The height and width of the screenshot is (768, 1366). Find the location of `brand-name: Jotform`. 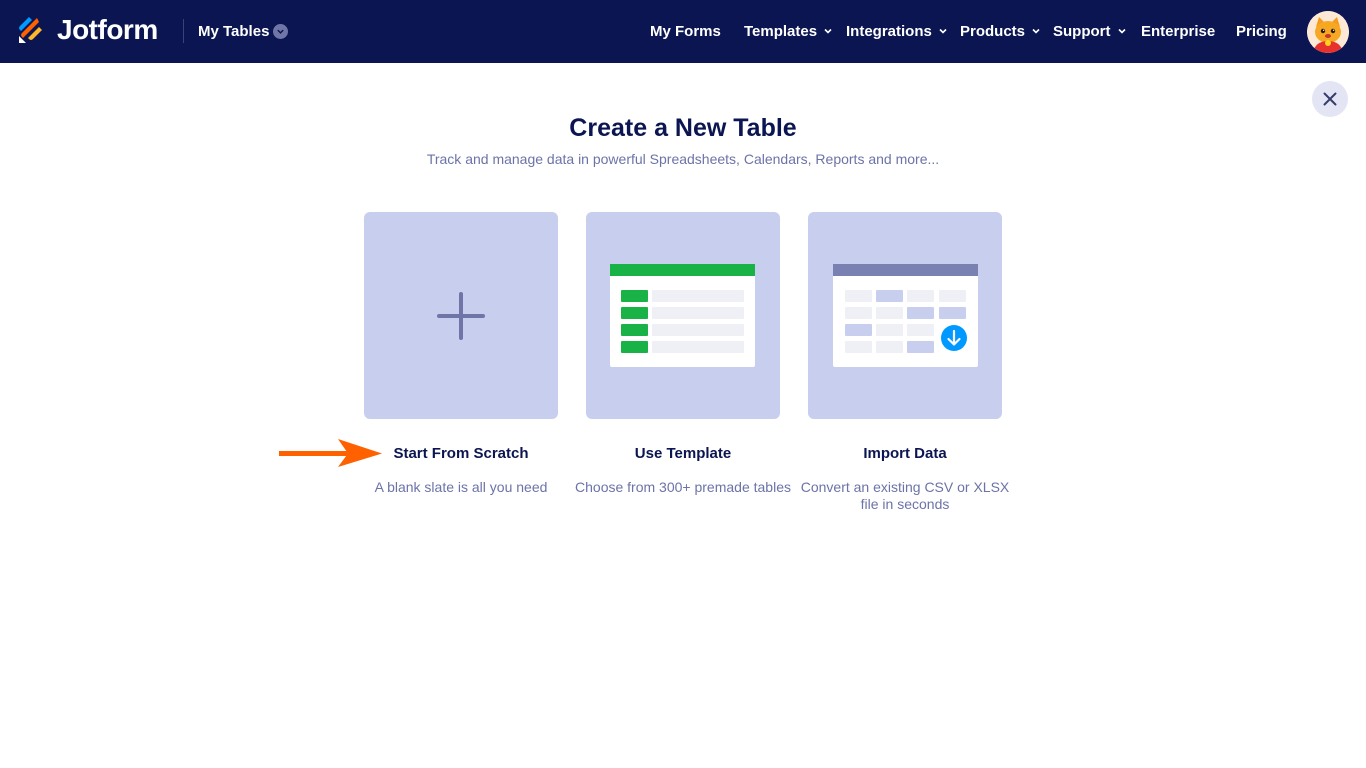

brand-name: Jotform is located at coordinates (107, 30).